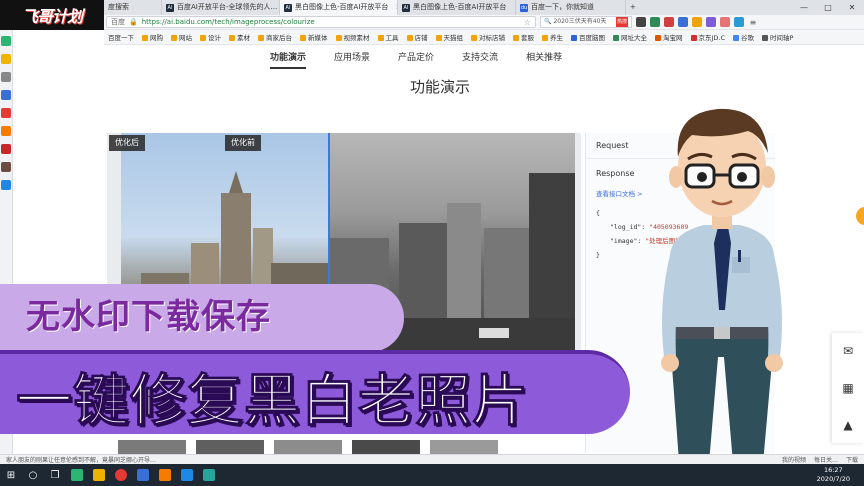 This screenshot has width=864, height=486. I want to click on menu-icon: ≡, so click(753, 22).